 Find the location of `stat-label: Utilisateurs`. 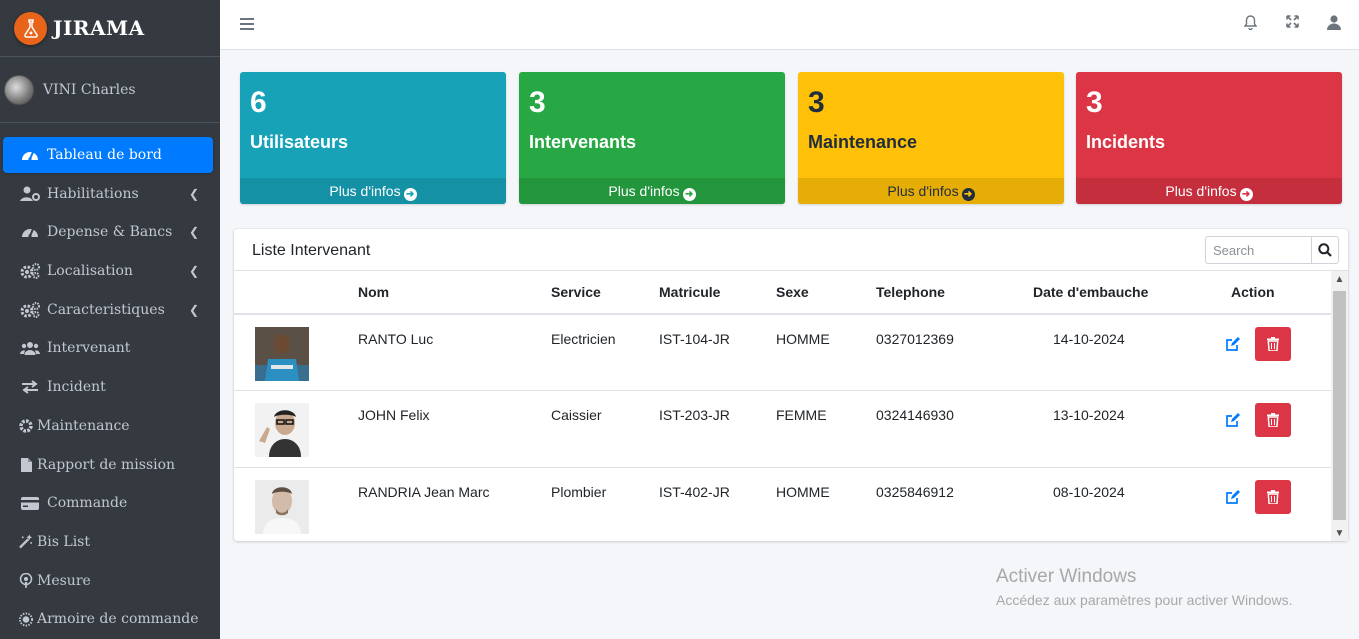

stat-label: Utilisateurs is located at coordinates (299, 142).